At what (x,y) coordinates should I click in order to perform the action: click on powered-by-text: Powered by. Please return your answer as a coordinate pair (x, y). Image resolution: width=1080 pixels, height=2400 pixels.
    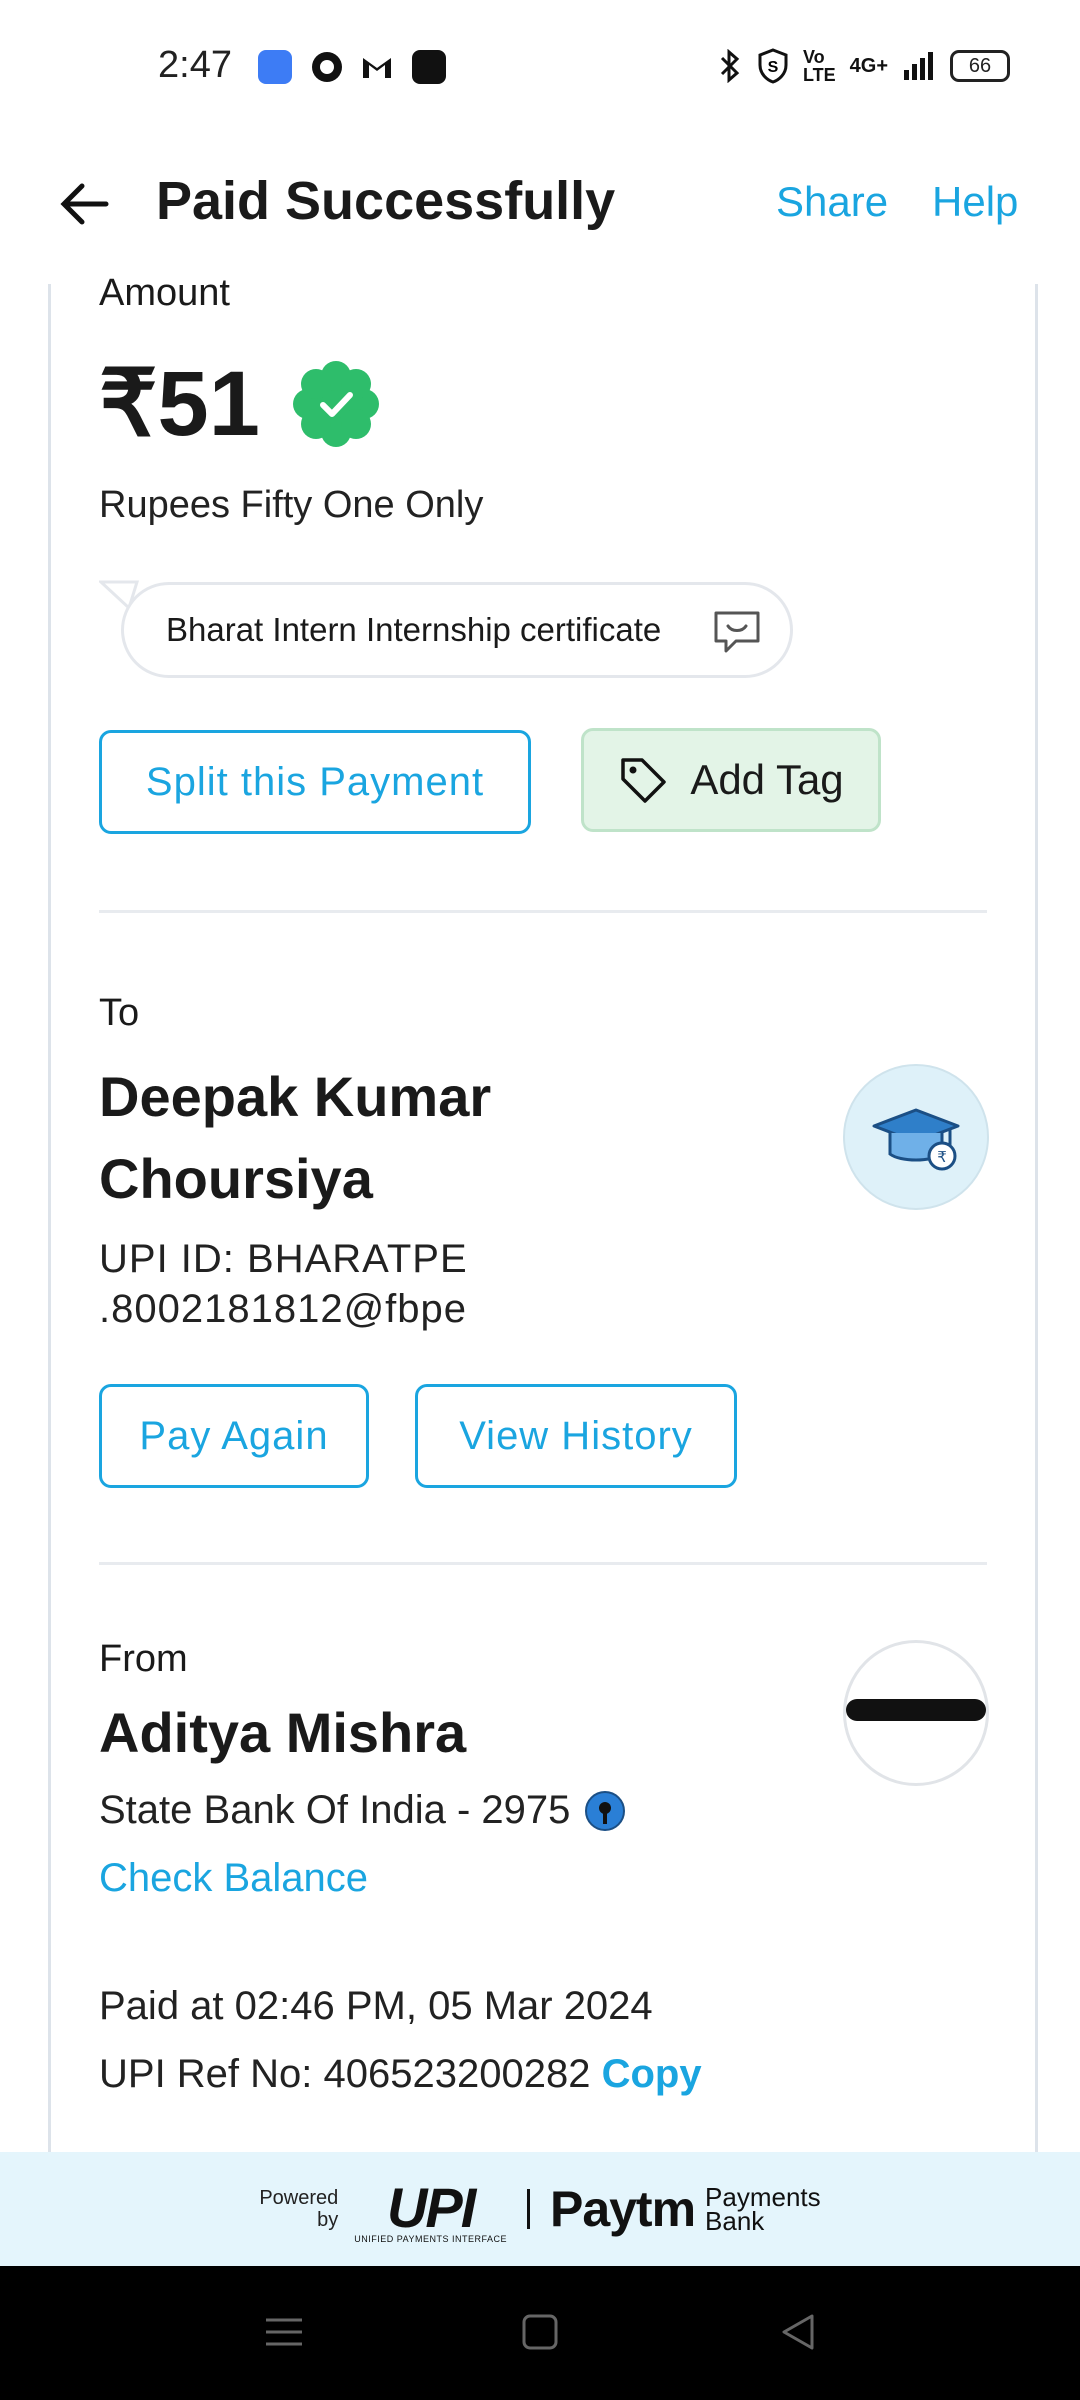
    Looking at the image, I should click on (298, 2209).